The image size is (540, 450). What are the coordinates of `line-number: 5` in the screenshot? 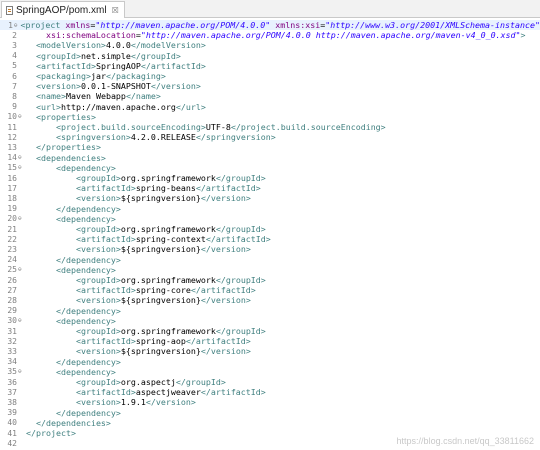 It's located at (14, 66).